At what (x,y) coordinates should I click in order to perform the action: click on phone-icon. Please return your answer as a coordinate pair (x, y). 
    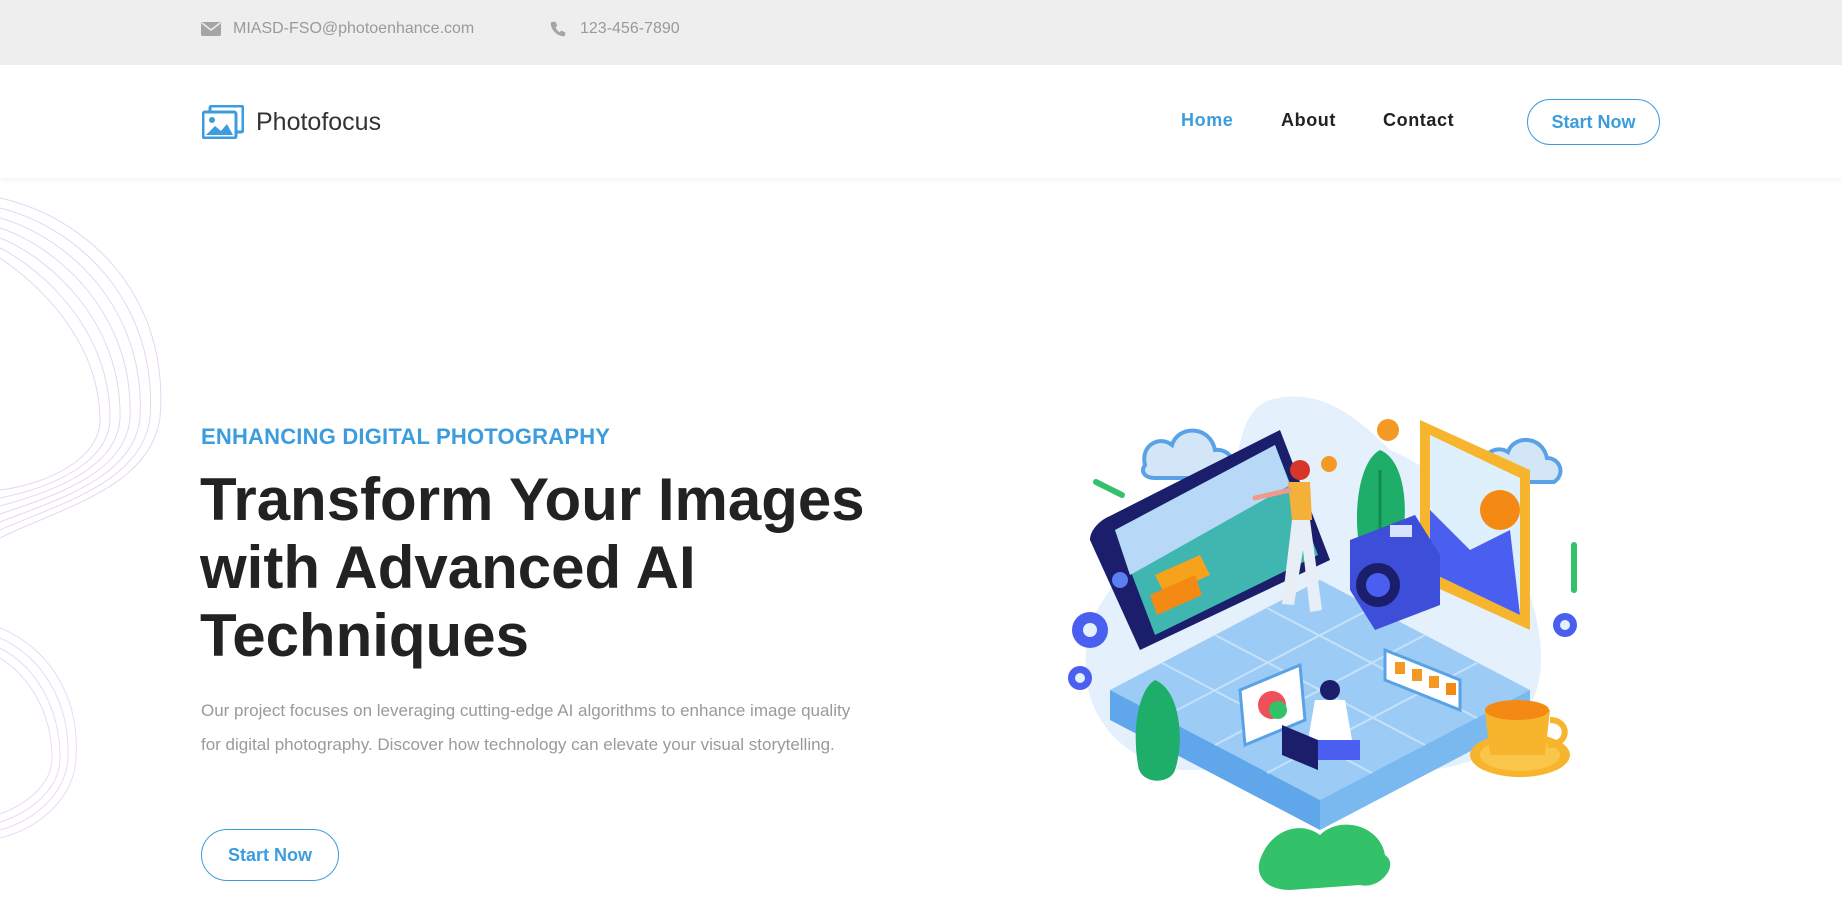
    Looking at the image, I should click on (558, 29).